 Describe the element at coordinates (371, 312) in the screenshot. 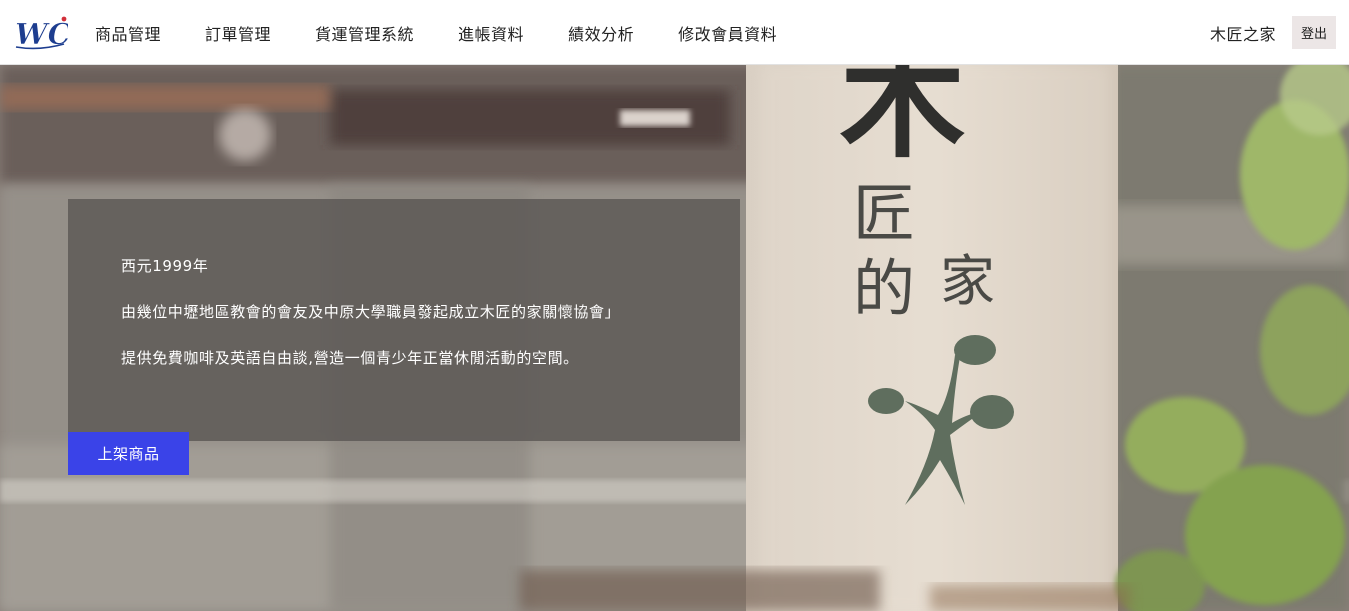

I see `intro-line-founding: 由幾位中壢地區教會的會友及中原大學職員發起成立木匠的家關懷協會」` at that location.